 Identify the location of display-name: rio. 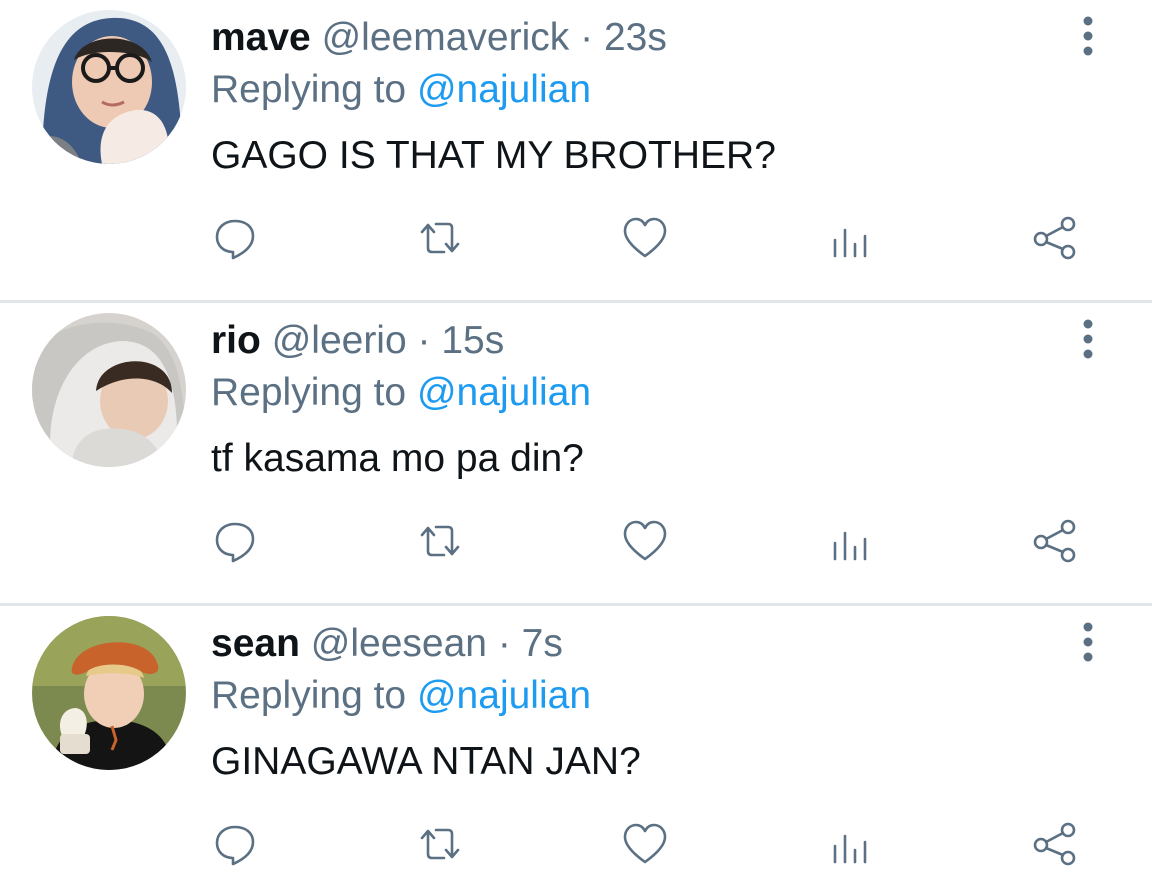
(236, 340).